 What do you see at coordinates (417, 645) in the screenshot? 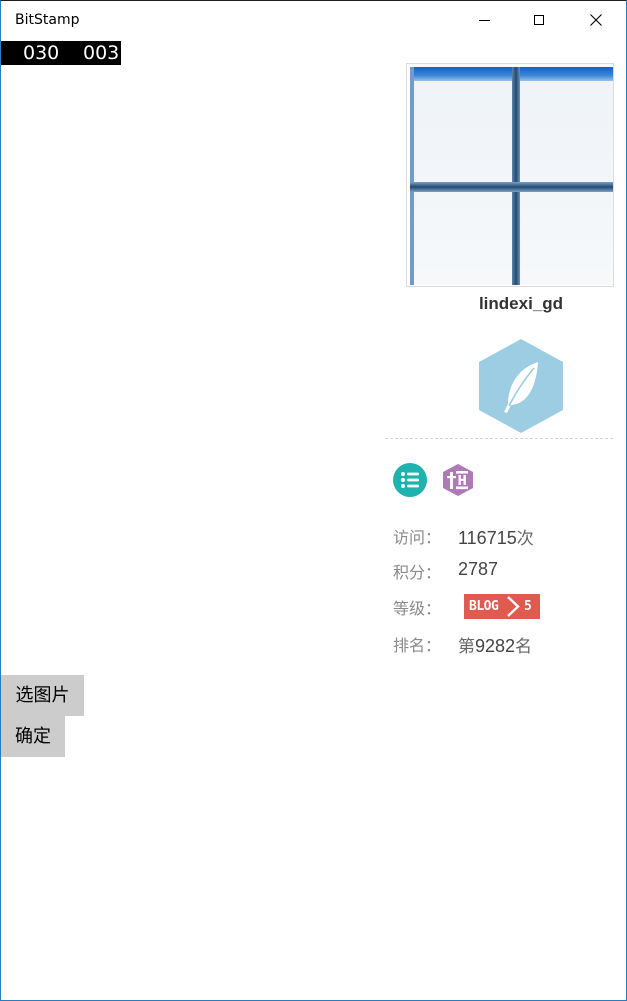
I see `rank-label: 排名：` at bounding box center [417, 645].